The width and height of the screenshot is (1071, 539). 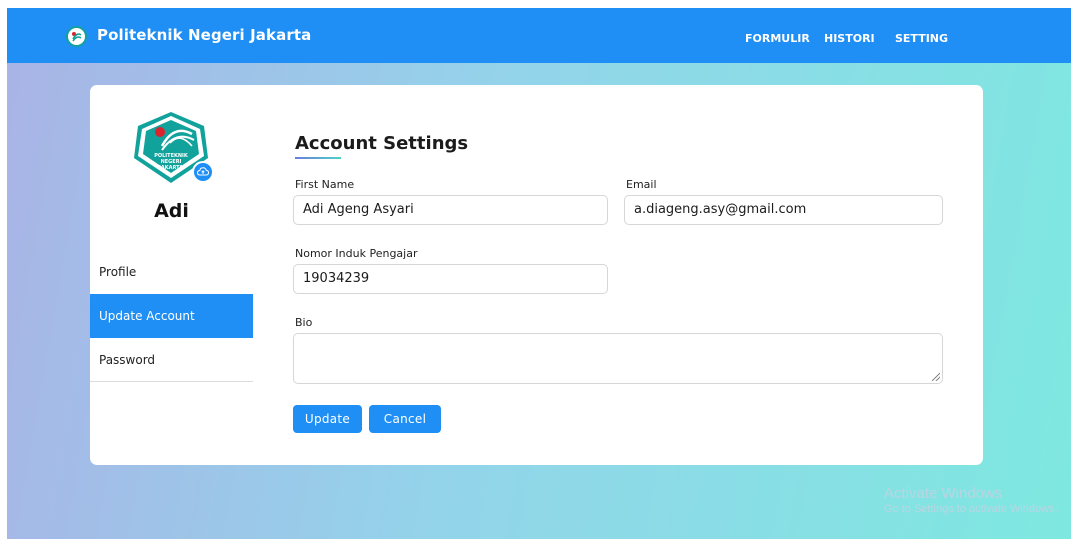 I want to click on sidebar-item-update-account: Update Account, so click(x=171, y=316).